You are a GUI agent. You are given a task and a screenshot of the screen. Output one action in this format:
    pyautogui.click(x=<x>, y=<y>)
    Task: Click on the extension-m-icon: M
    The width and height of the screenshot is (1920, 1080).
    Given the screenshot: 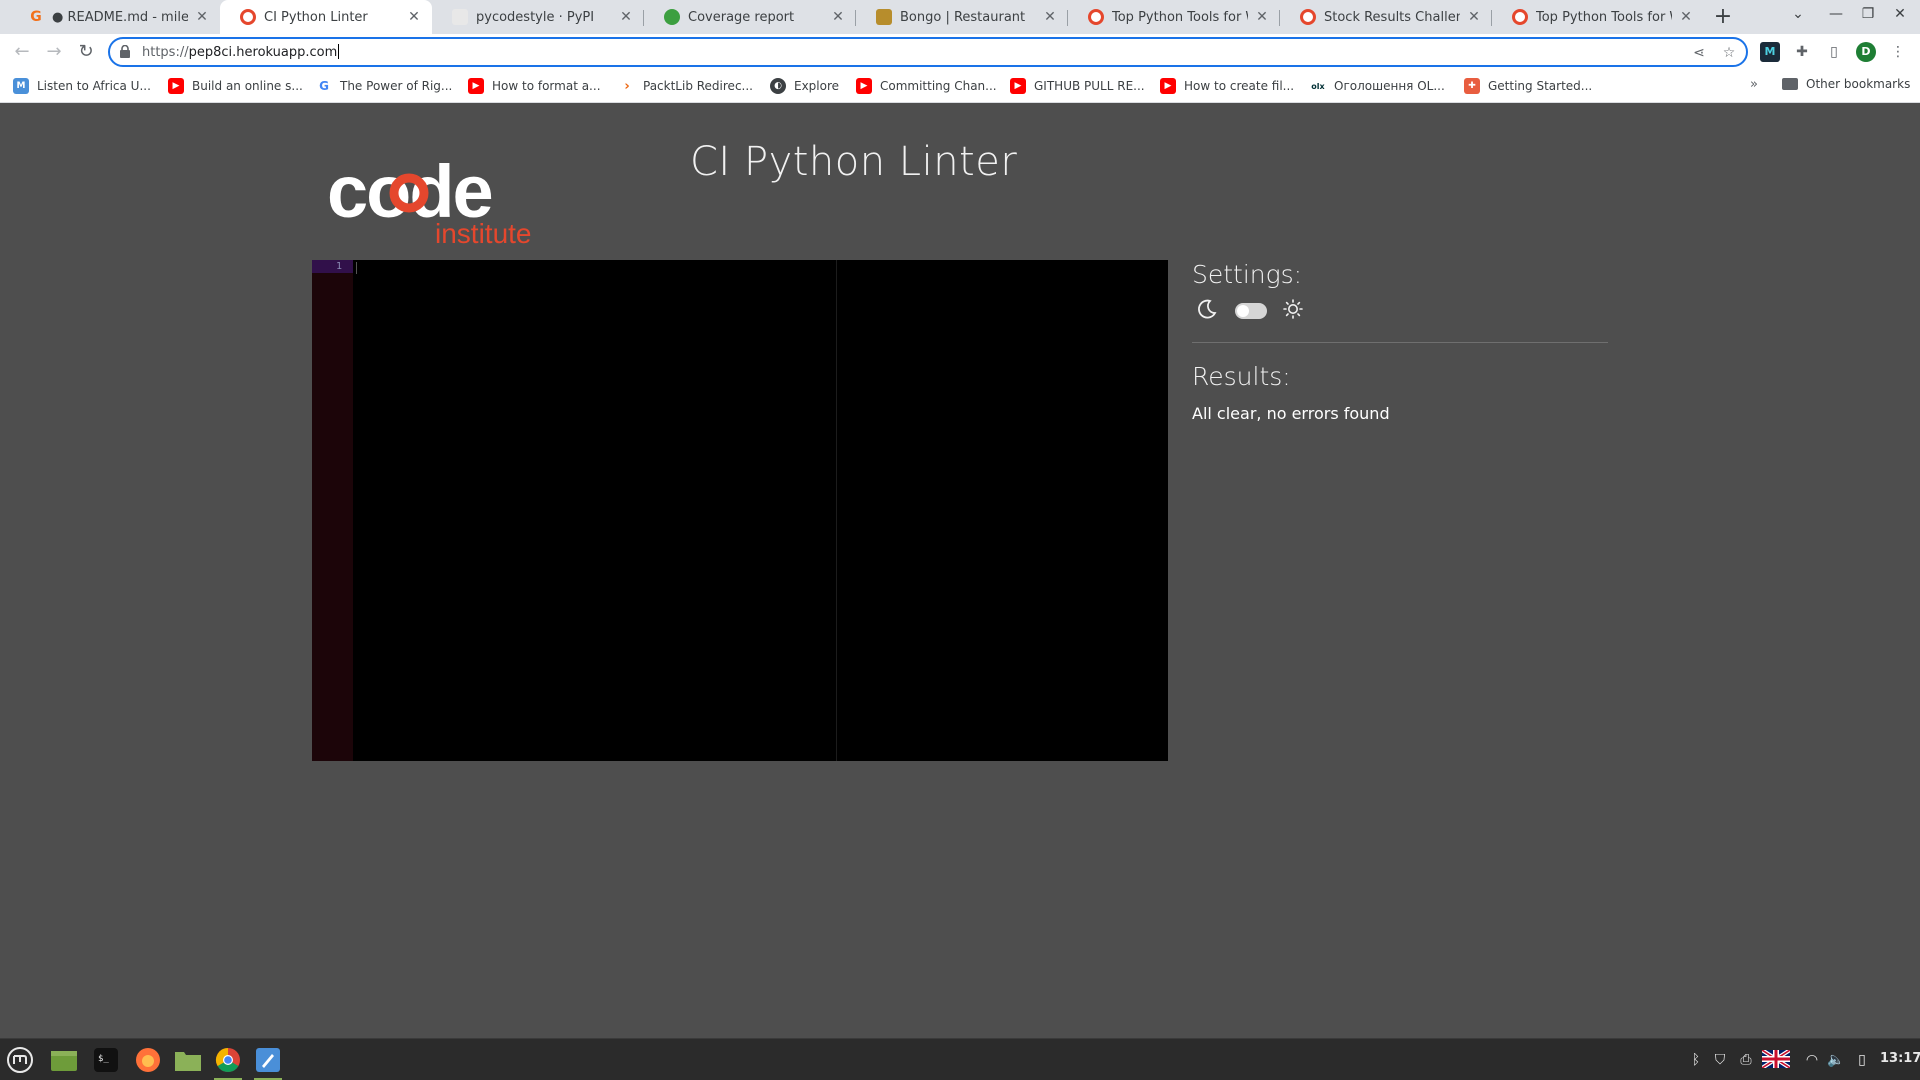 What is the action you would take?
    pyautogui.click(x=1770, y=52)
    